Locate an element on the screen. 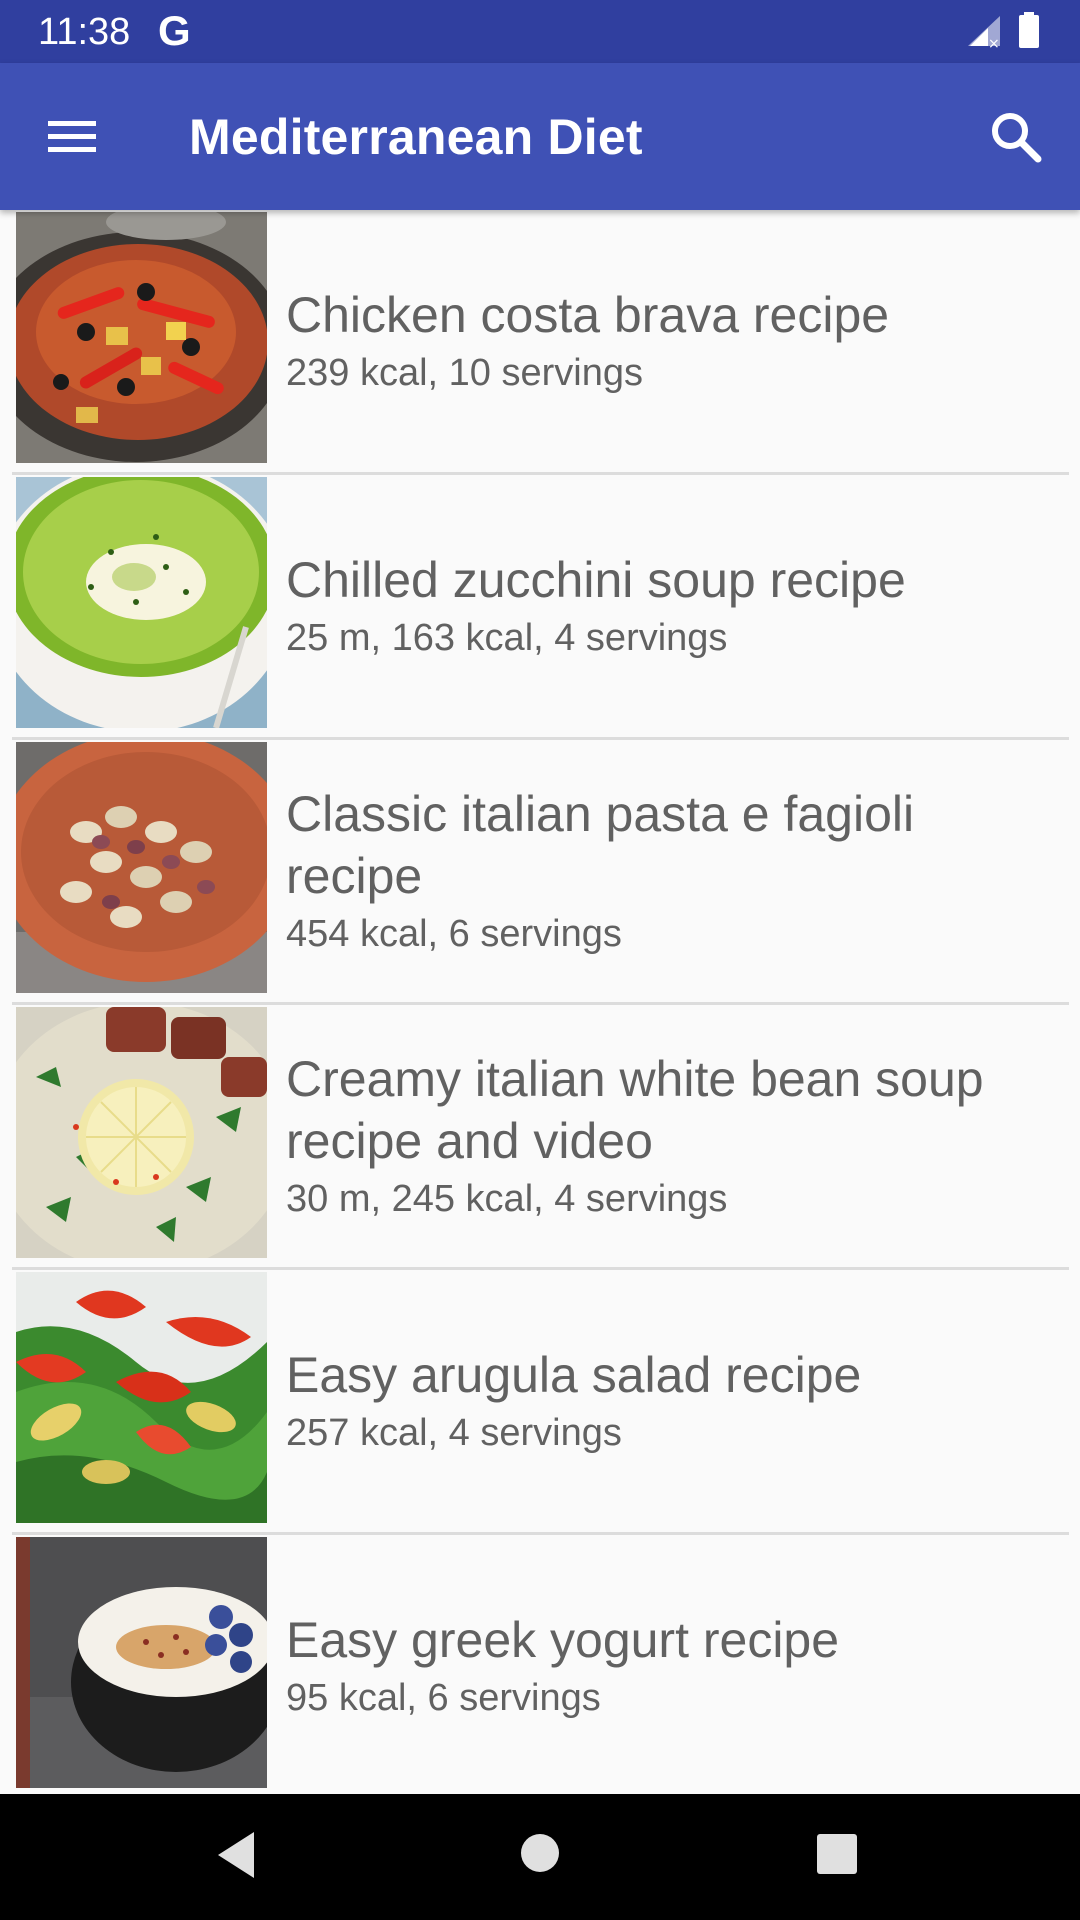 This screenshot has height=1920, width=1080. app-bar: Mediterranean Diet is located at coordinates (540, 136).